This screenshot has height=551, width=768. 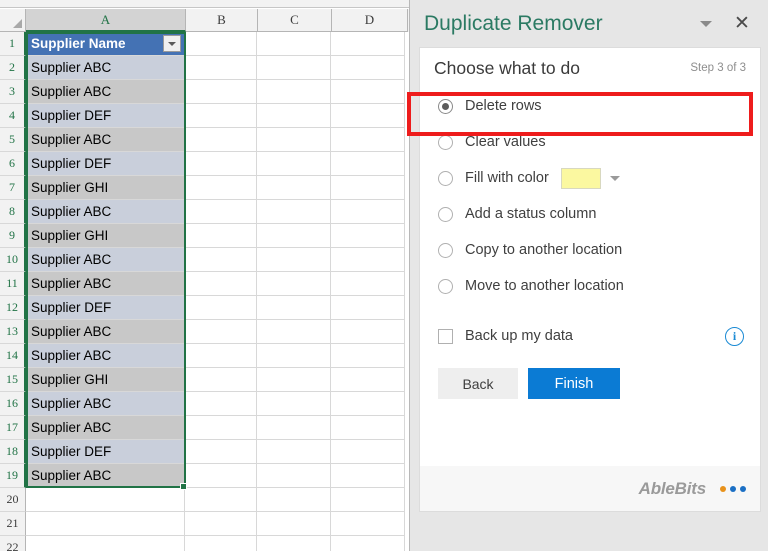 I want to click on row-header-14: 14, so click(x=13, y=356).